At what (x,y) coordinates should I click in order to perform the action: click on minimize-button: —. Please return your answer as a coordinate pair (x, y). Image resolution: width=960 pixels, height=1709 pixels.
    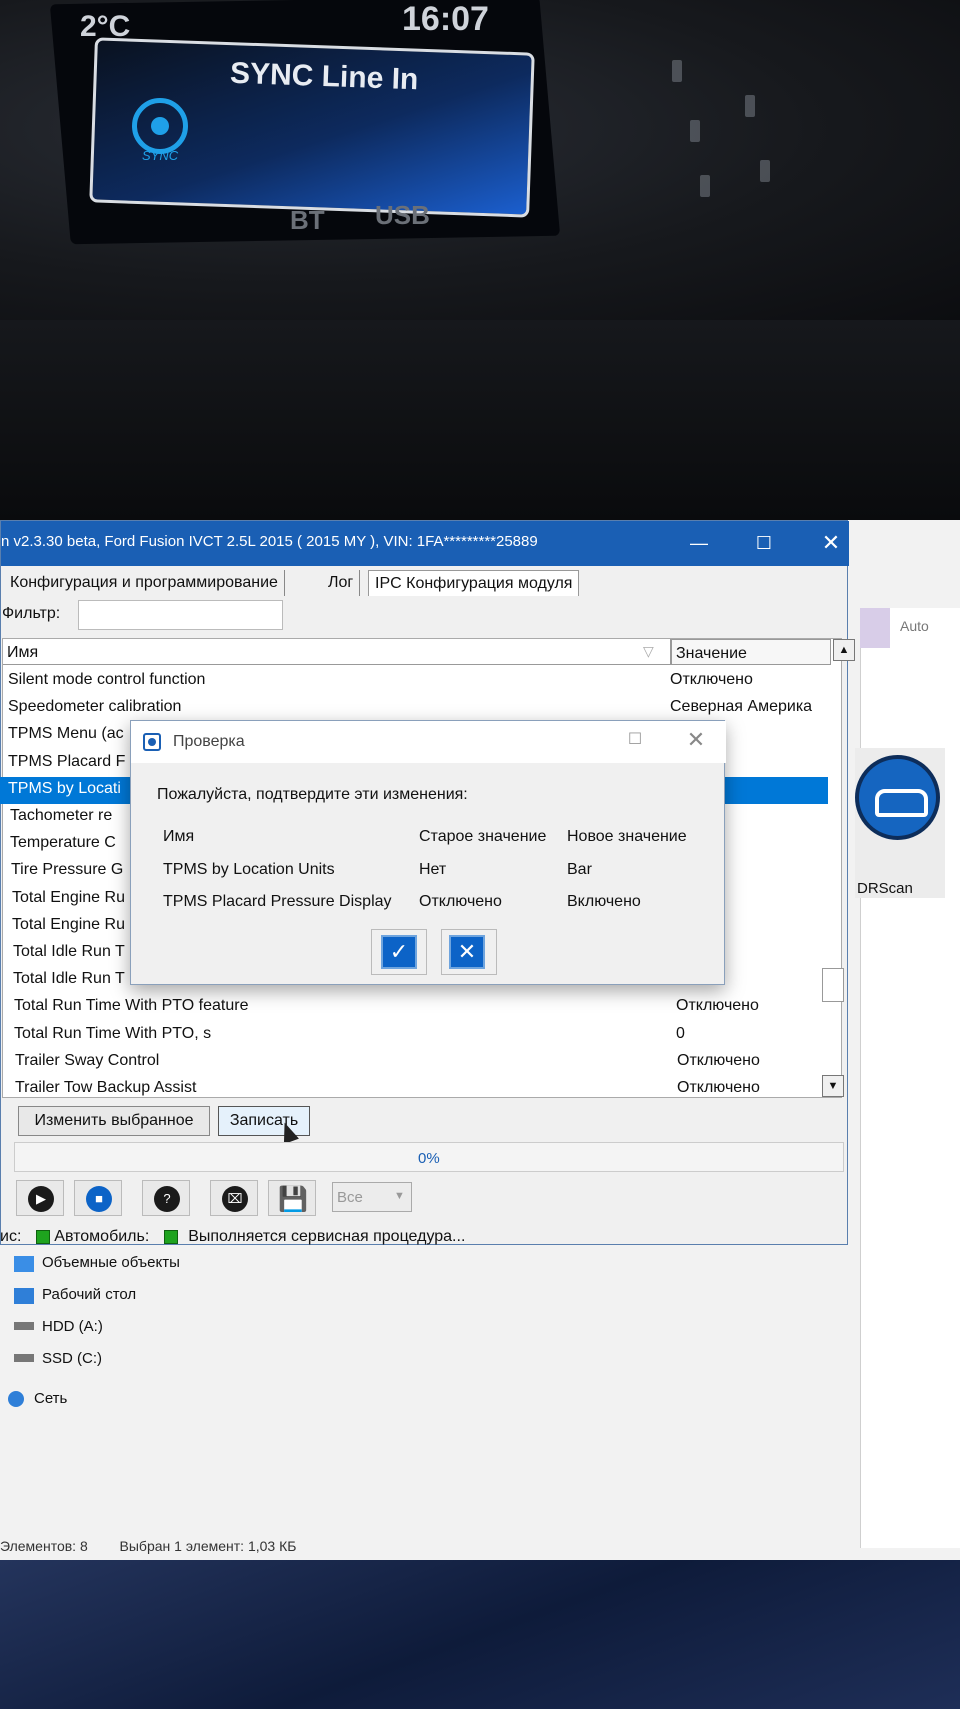
    Looking at the image, I should click on (699, 543).